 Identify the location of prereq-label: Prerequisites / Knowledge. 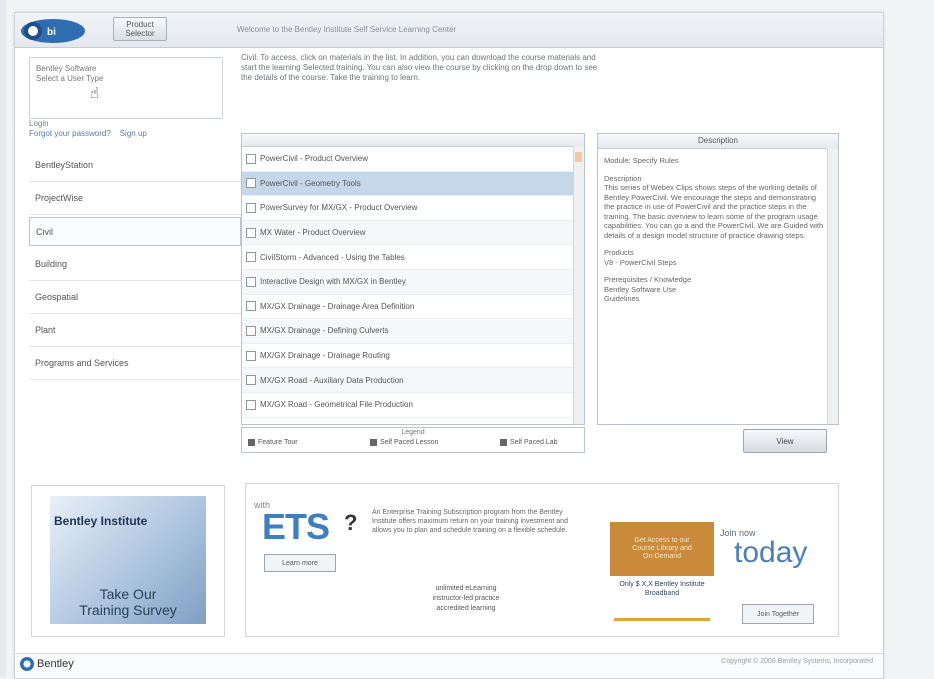
(648, 279).